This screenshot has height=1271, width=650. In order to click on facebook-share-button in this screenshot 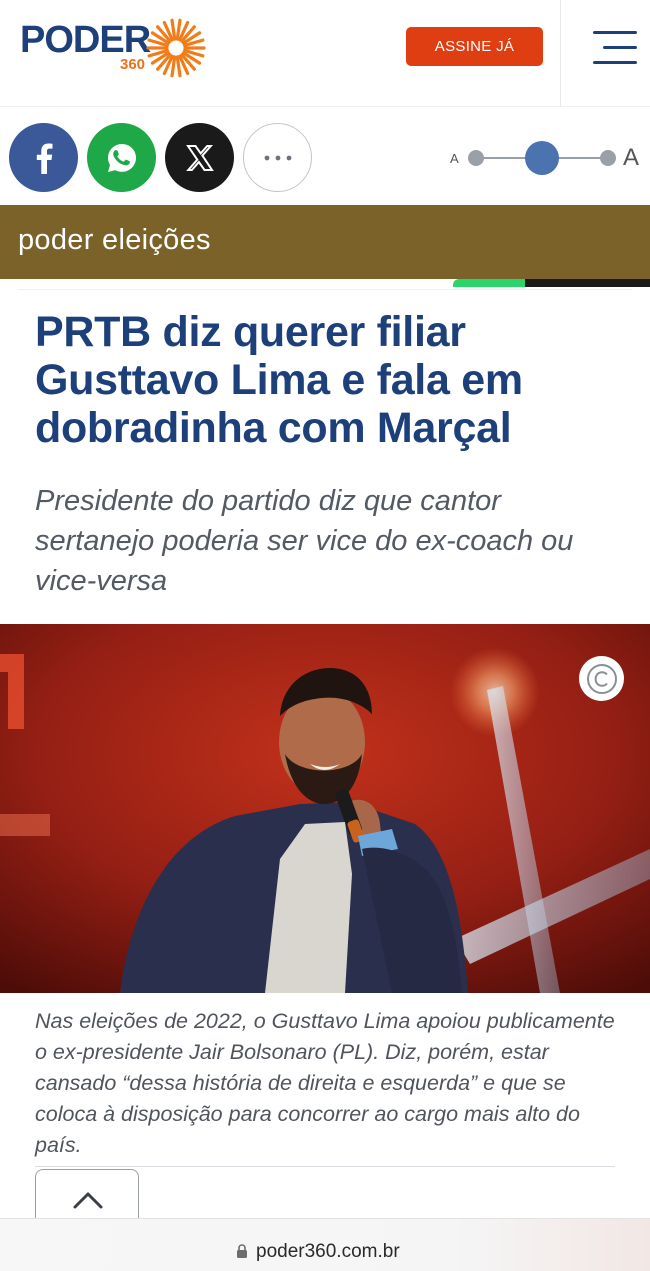, I will do `click(43, 157)`.